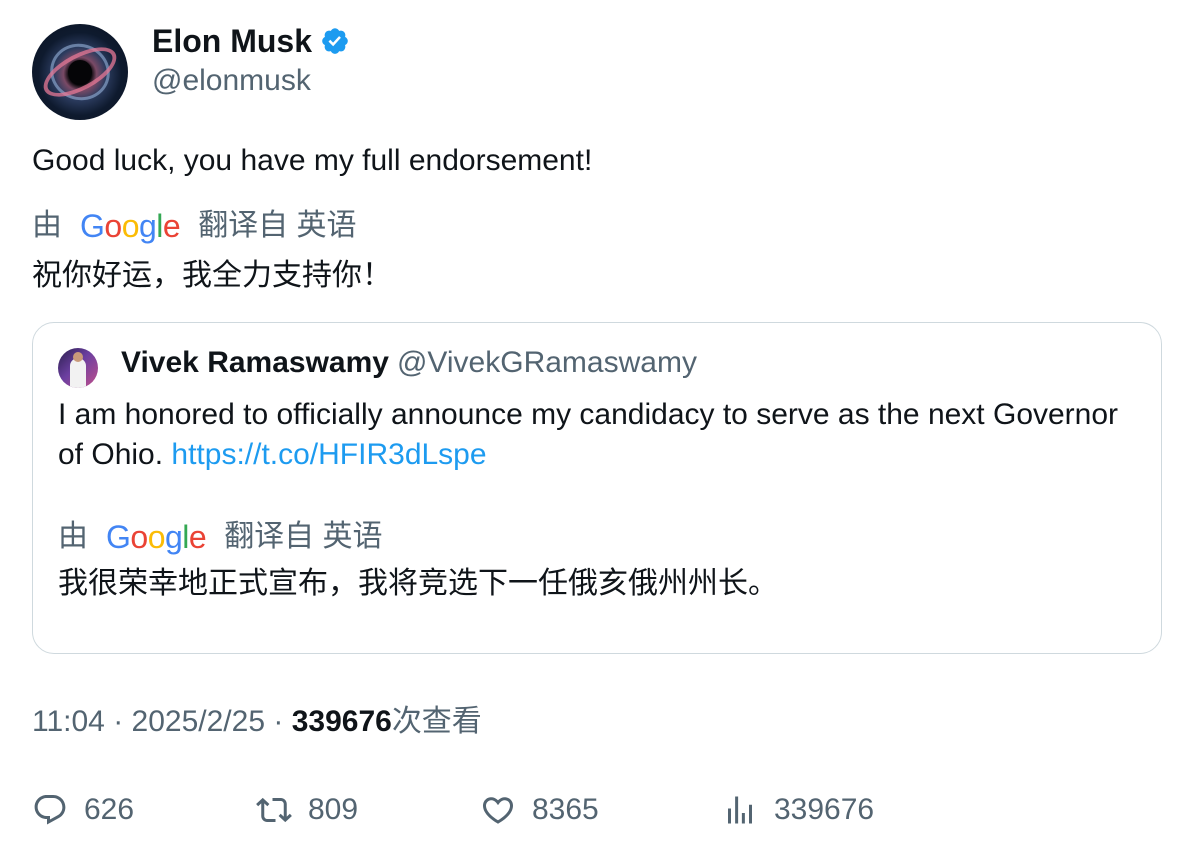 The image size is (1196, 856). What do you see at coordinates (194, 226) in the screenshot?
I see `translation-attribution: 由 Google 翻译自 英语` at bounding box center [194, 226].